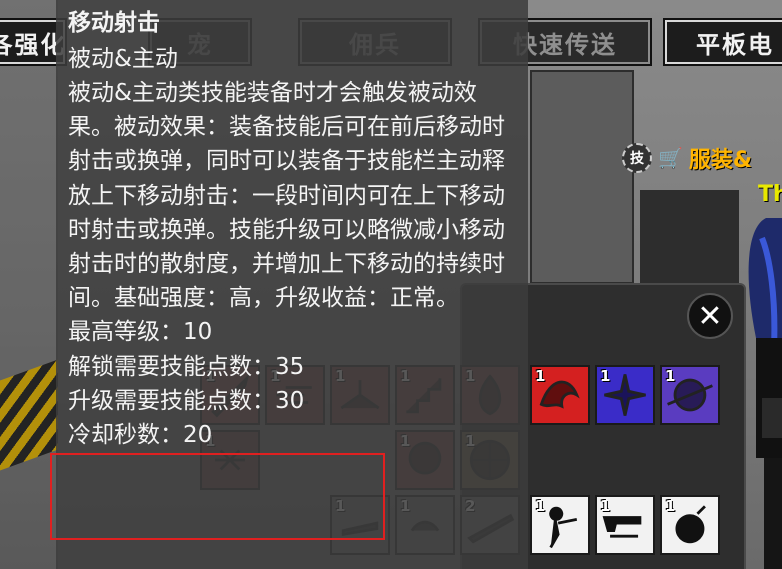 Image resolution: width=782 pixels, height=569 pixels. What do you see at coordinates (29, 284) in the screenshot?
I see `left-pillar` at bounding box center [29, 284].